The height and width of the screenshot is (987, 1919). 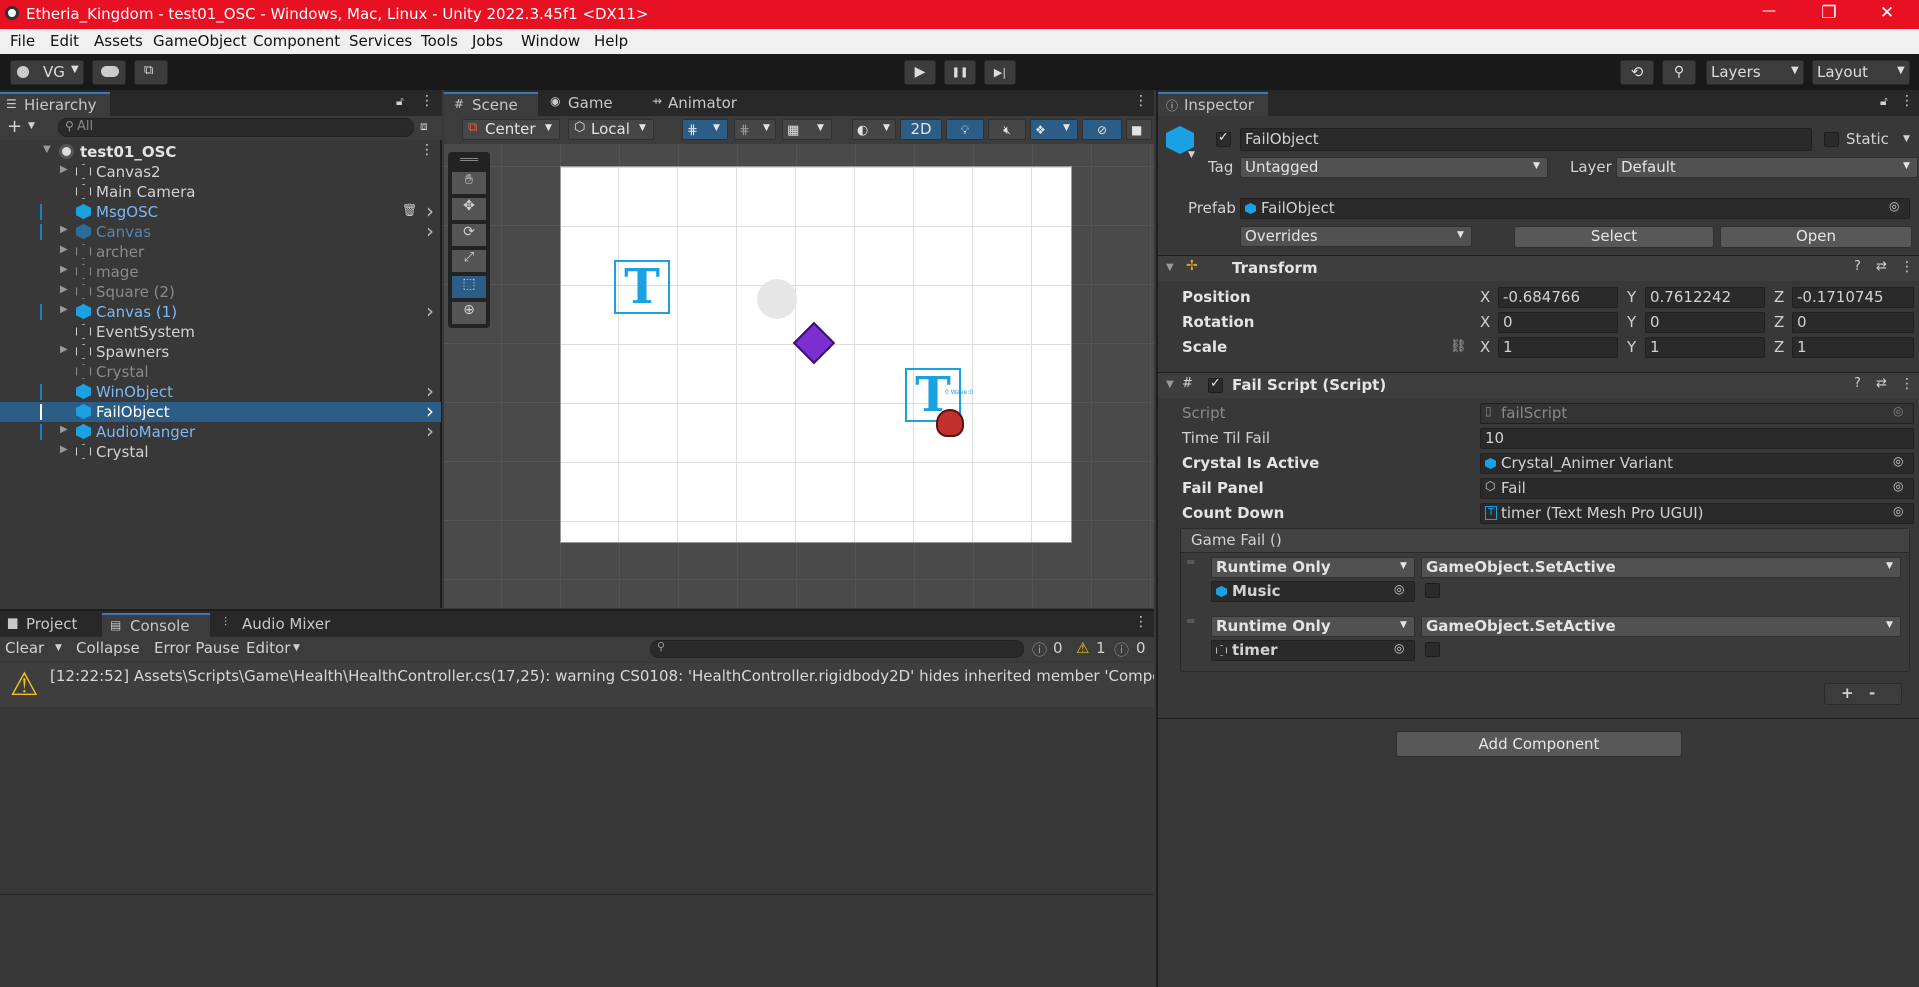 I want to click on rect-tool-button: ⬚, so click(x=469, y=287).